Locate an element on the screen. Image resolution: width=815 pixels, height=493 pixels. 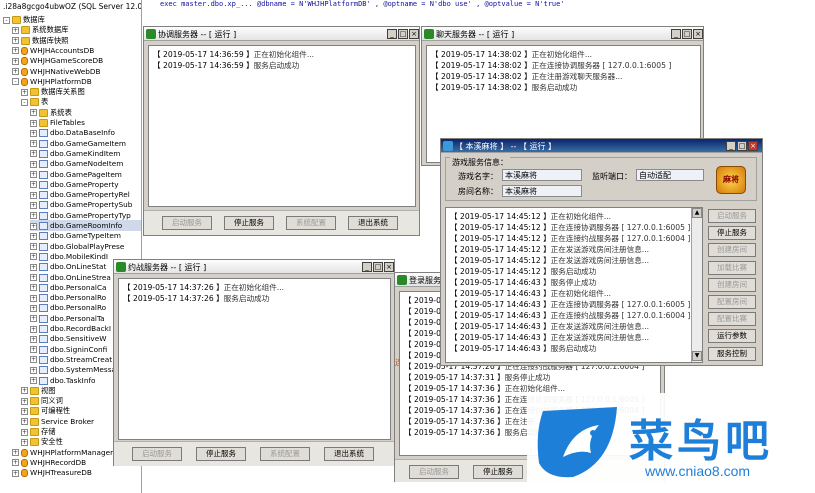
room-action-button: 运行参数 is located at coordinates (732, 336).